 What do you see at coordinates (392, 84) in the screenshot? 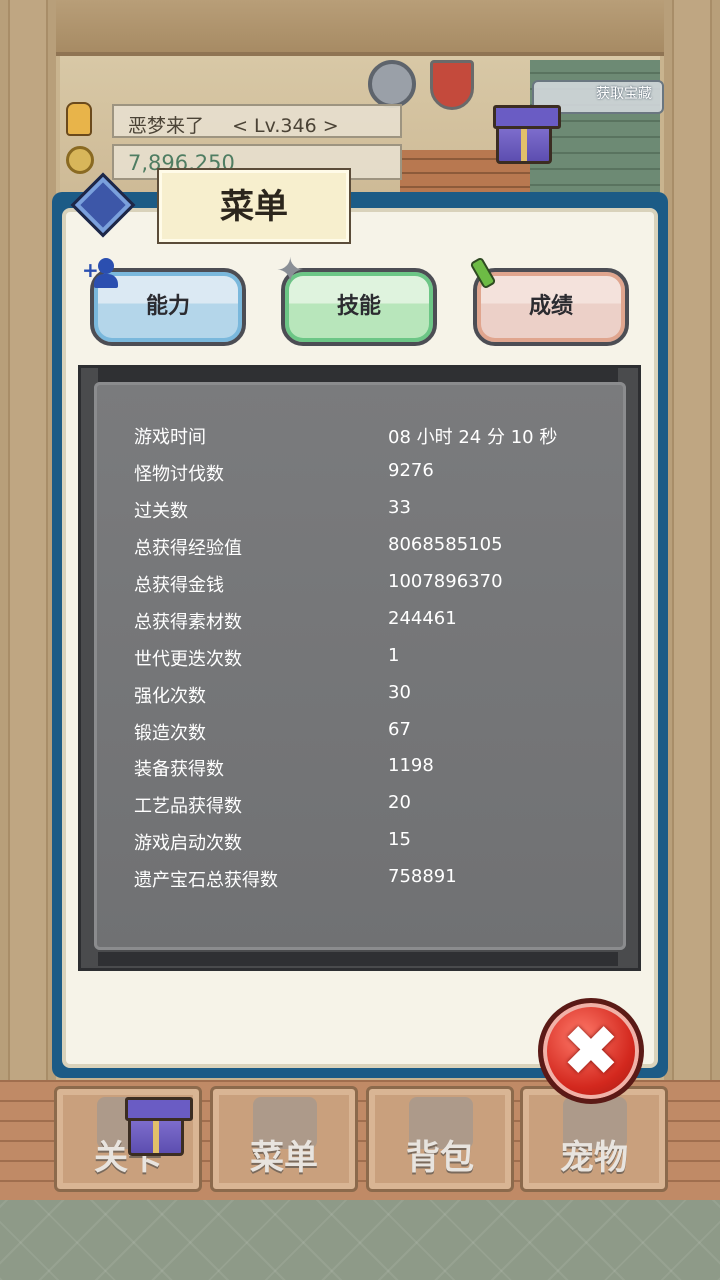
I see `round-shield-icon` at bounding box center [392, 84].